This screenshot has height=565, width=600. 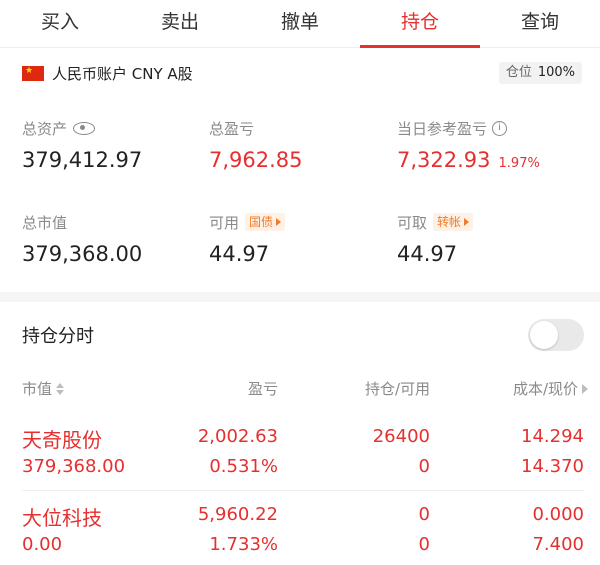 I want to click on total-assets-value: 379,412.97, so click(x=82, y=160).